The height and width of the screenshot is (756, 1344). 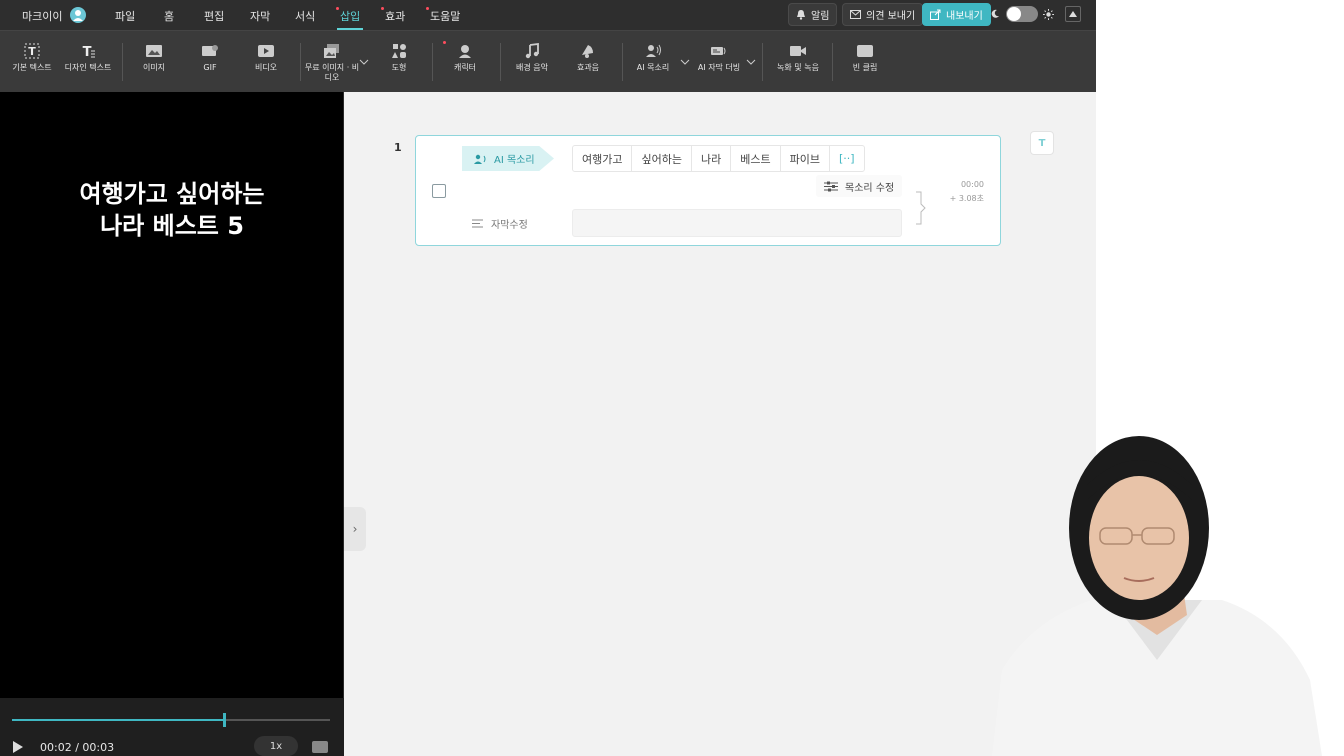 I want to click on menu-subtitle: 자막, so click(x=260, y=16).